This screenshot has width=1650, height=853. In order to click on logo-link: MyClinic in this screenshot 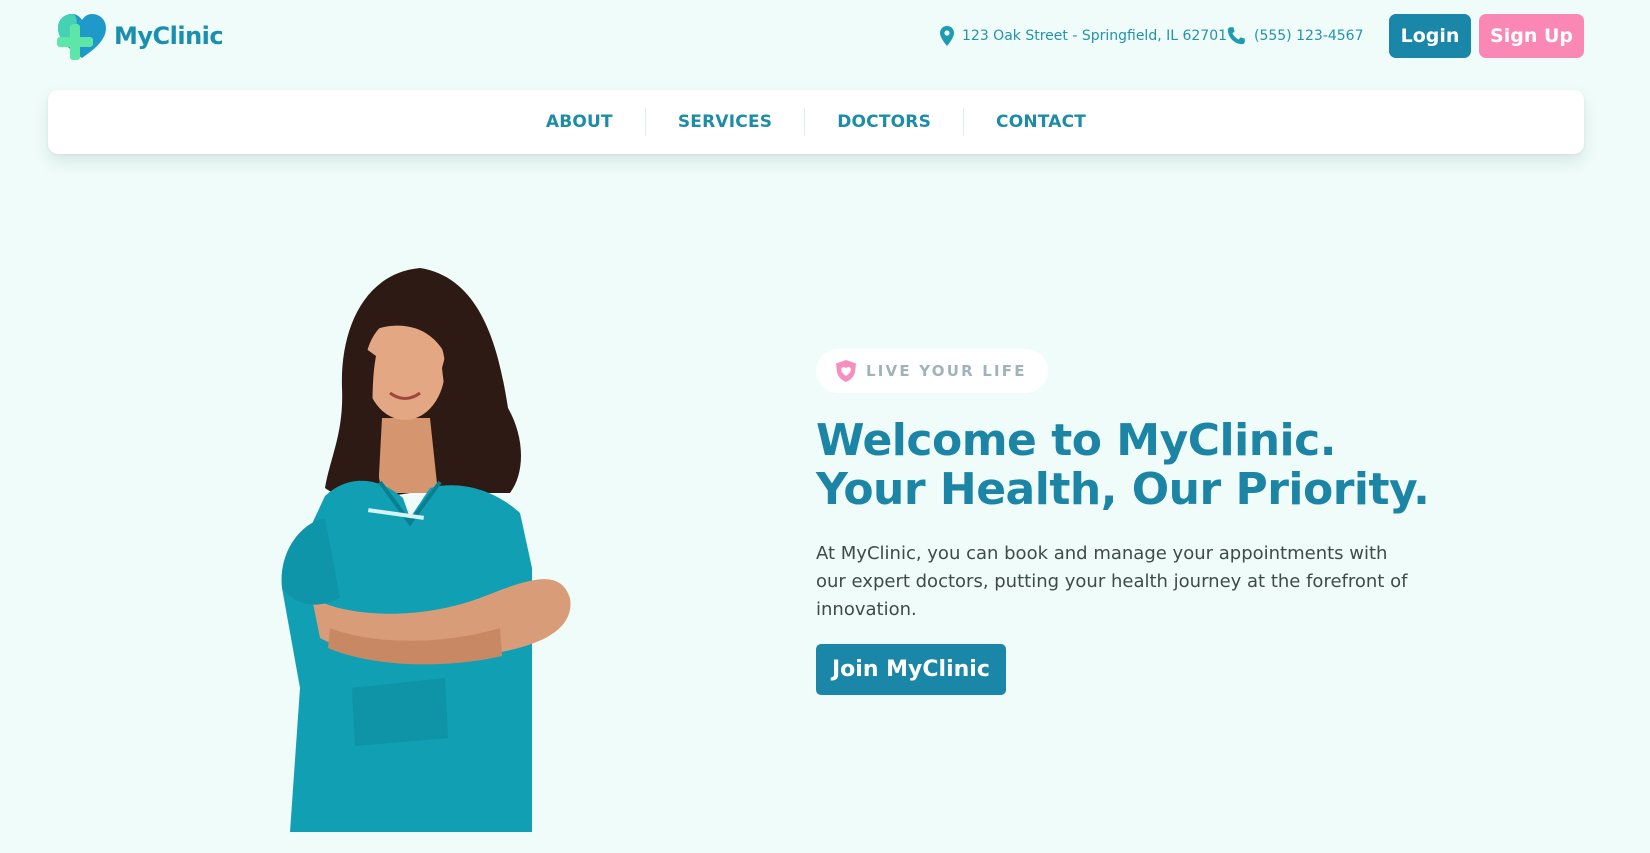, I will do `click(139, 36)`.